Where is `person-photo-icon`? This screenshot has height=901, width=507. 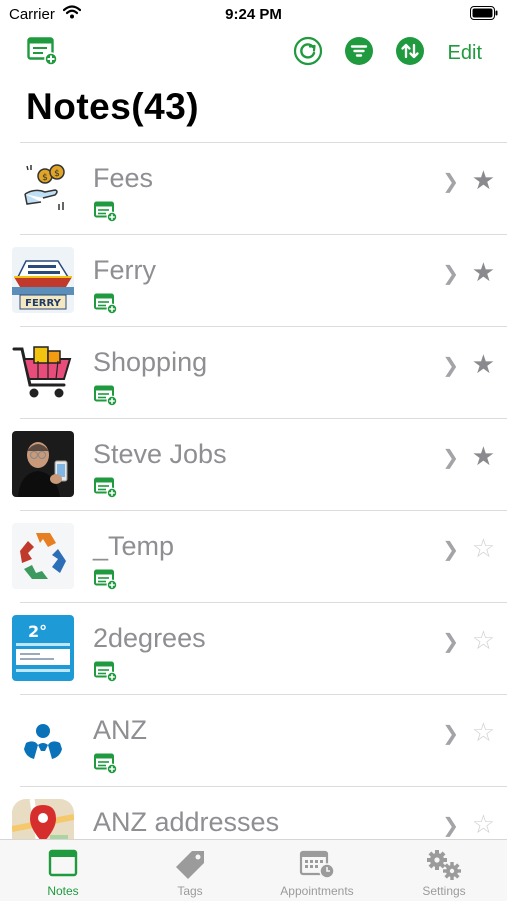
person-photo-icon is located at coordinates (43, 464).